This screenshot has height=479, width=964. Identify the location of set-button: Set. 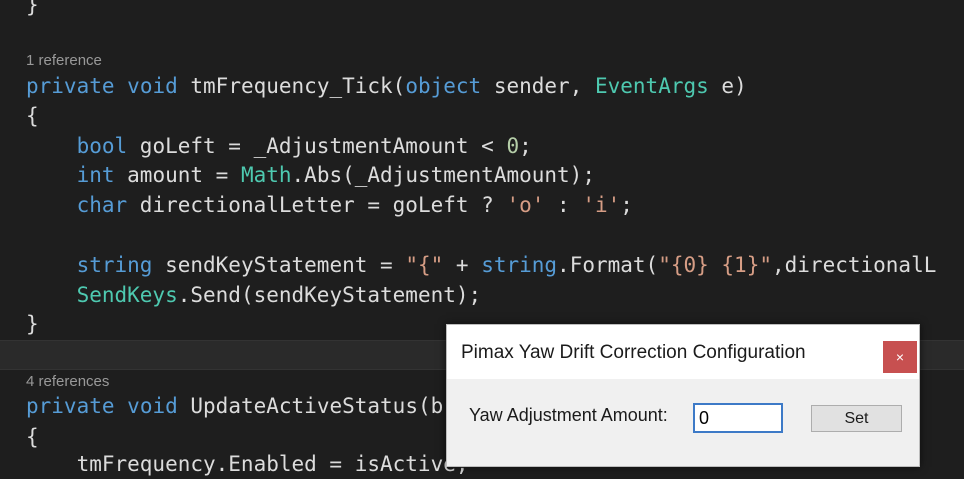
(856, 418).